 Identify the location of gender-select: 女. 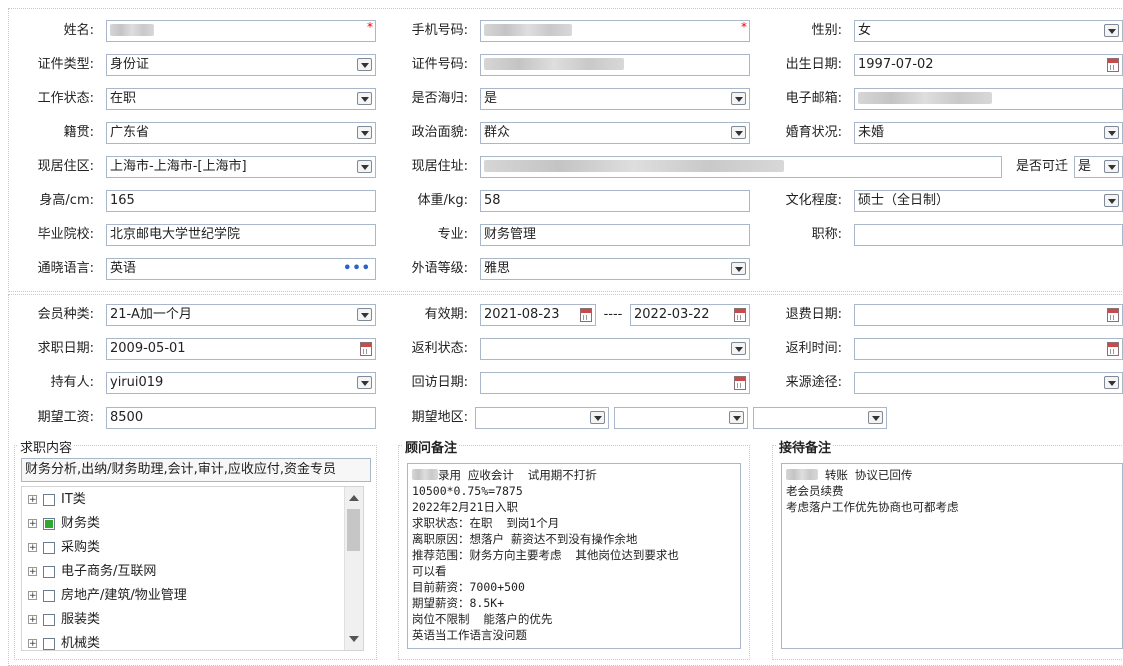
(988, 31).